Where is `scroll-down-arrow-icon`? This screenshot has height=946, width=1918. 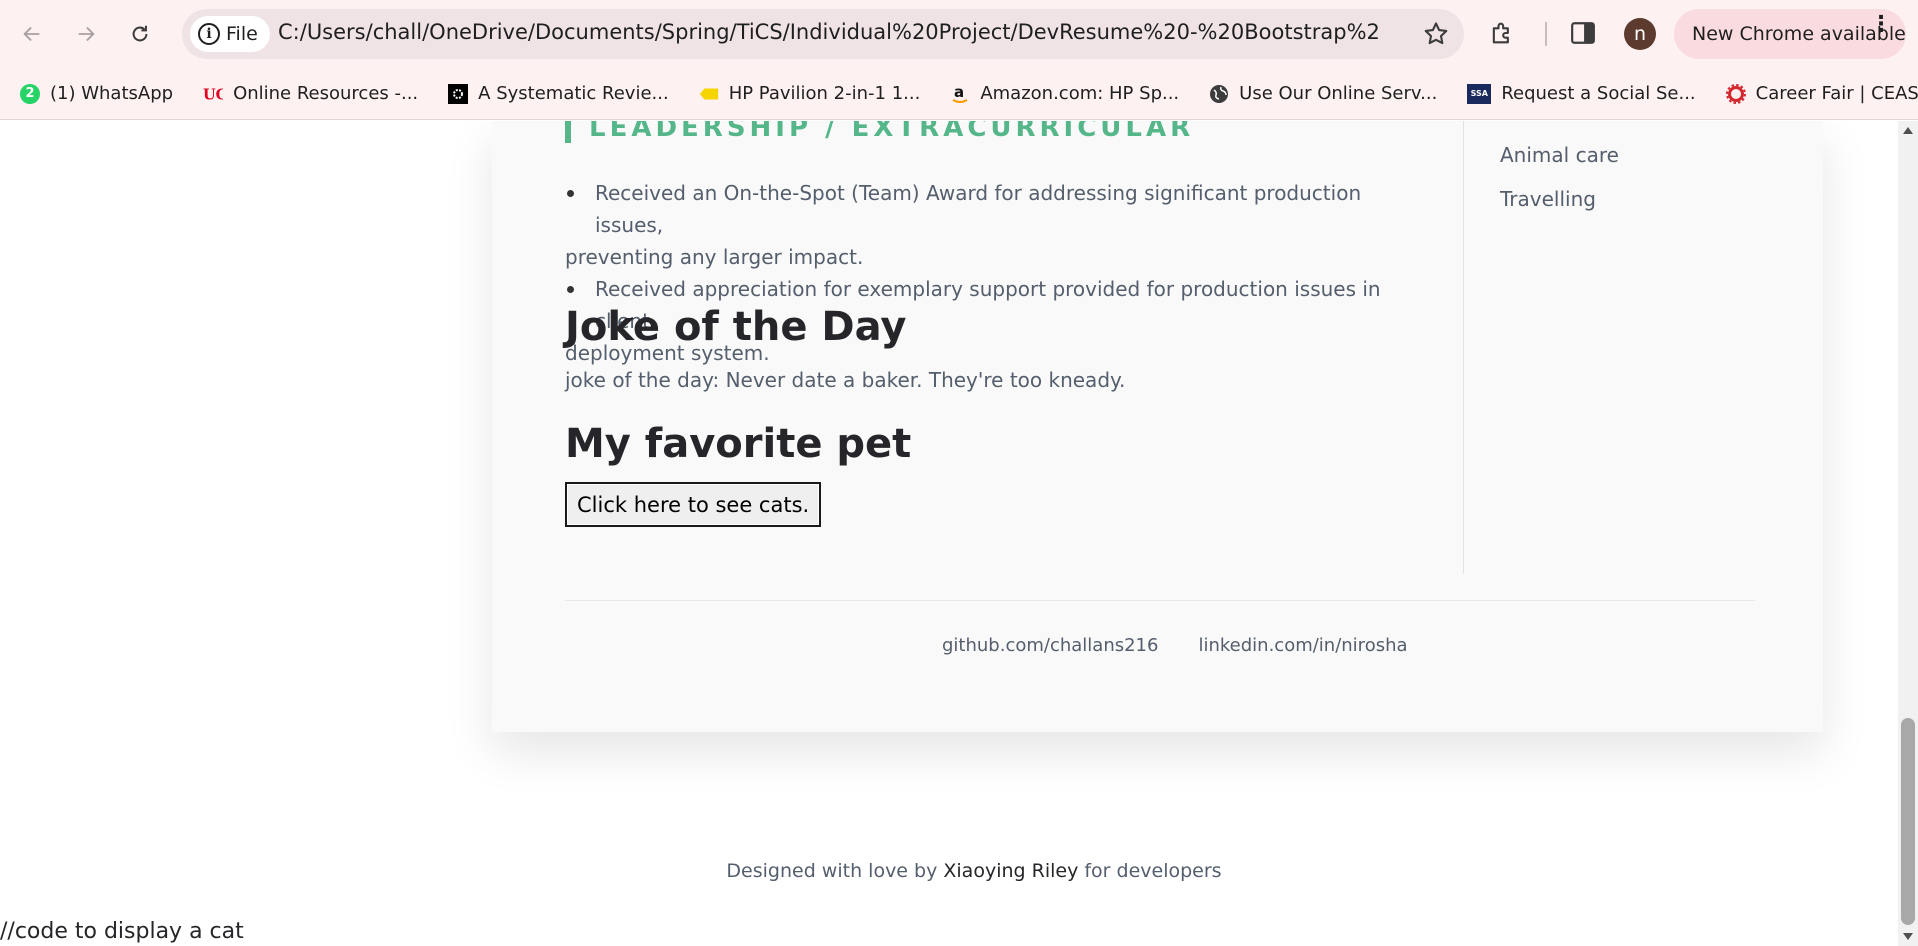 scroll-down-arrow-icon is located at coordinates (1908, 936).